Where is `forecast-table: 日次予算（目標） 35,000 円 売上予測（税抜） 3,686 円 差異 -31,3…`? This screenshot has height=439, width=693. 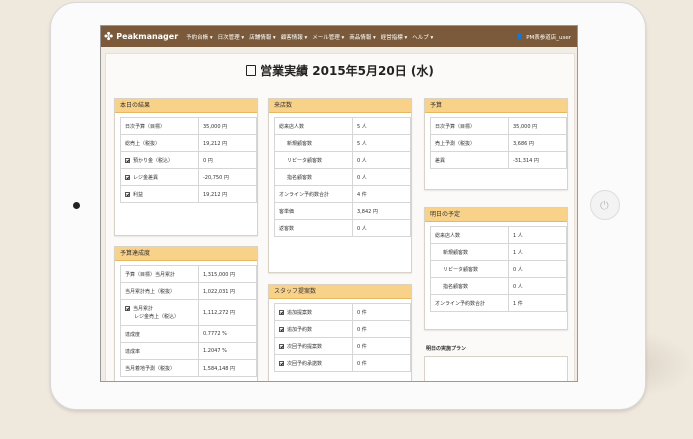 forecast-table: 日次予算（目標） 35,000 円 売上予測（税抜） 3,686 円 差異 -31,3… is located at coordinates (498, 143).